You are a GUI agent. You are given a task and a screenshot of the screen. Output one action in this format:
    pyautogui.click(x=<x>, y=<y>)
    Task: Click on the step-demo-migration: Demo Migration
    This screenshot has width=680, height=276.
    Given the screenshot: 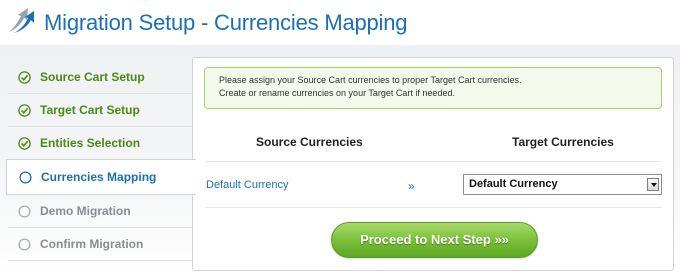 What is the action you would take?
    pyautogui.click(x=100, y=211)
    